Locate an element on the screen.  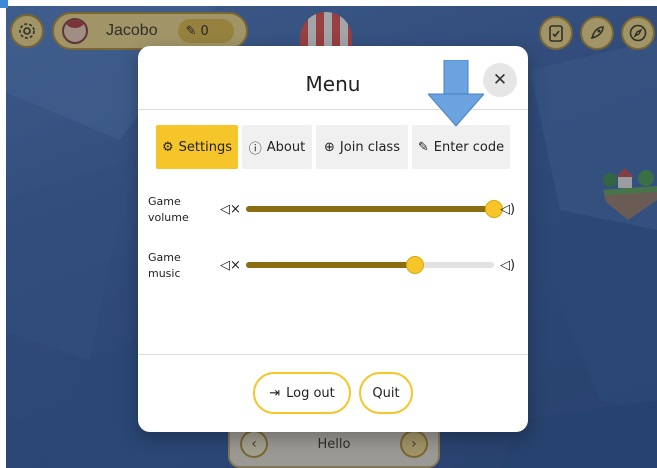
tab-label: About is located at coordinates (286, 147).